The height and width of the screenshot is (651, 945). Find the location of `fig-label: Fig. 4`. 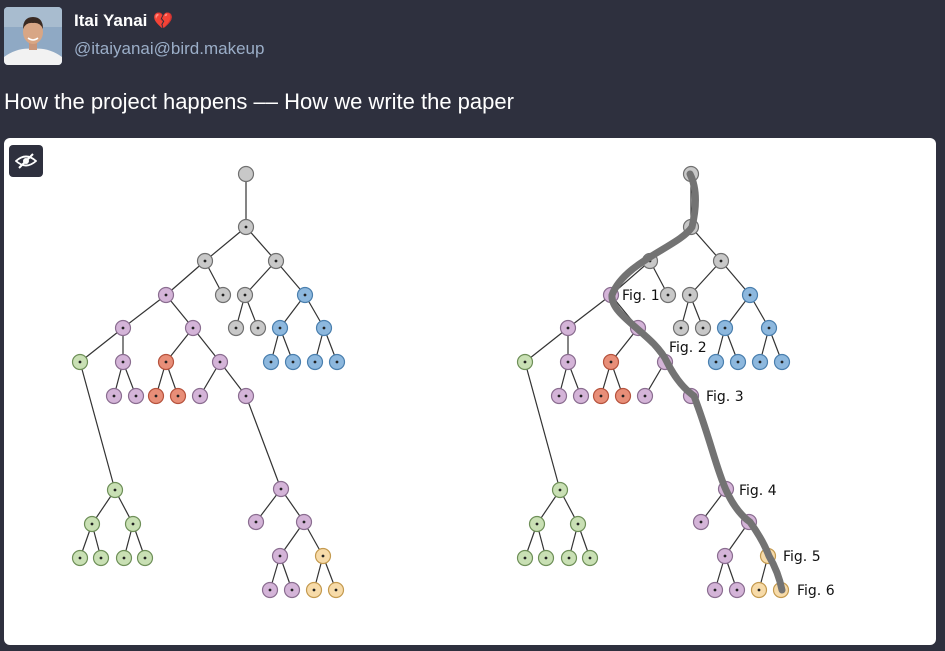

fig-label: Fig. 4 is located at coordinates (758, 491).